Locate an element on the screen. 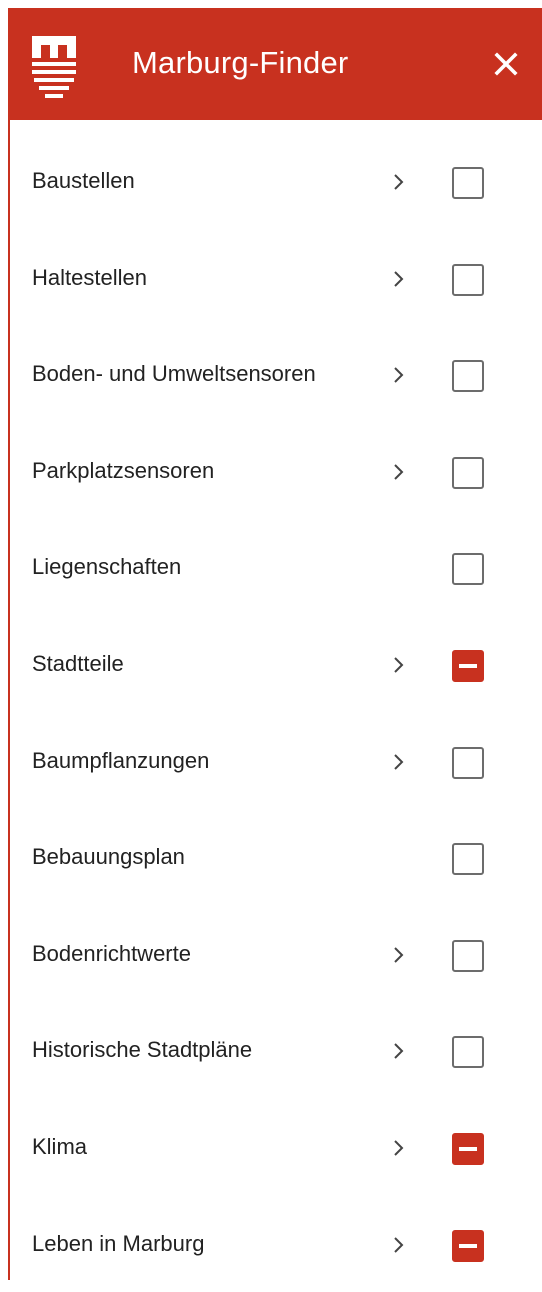 Image resolution: width=542 pixels, height=1292 pixels. layer-item: Leben in Marburg is located at coordinates (276, 1244).